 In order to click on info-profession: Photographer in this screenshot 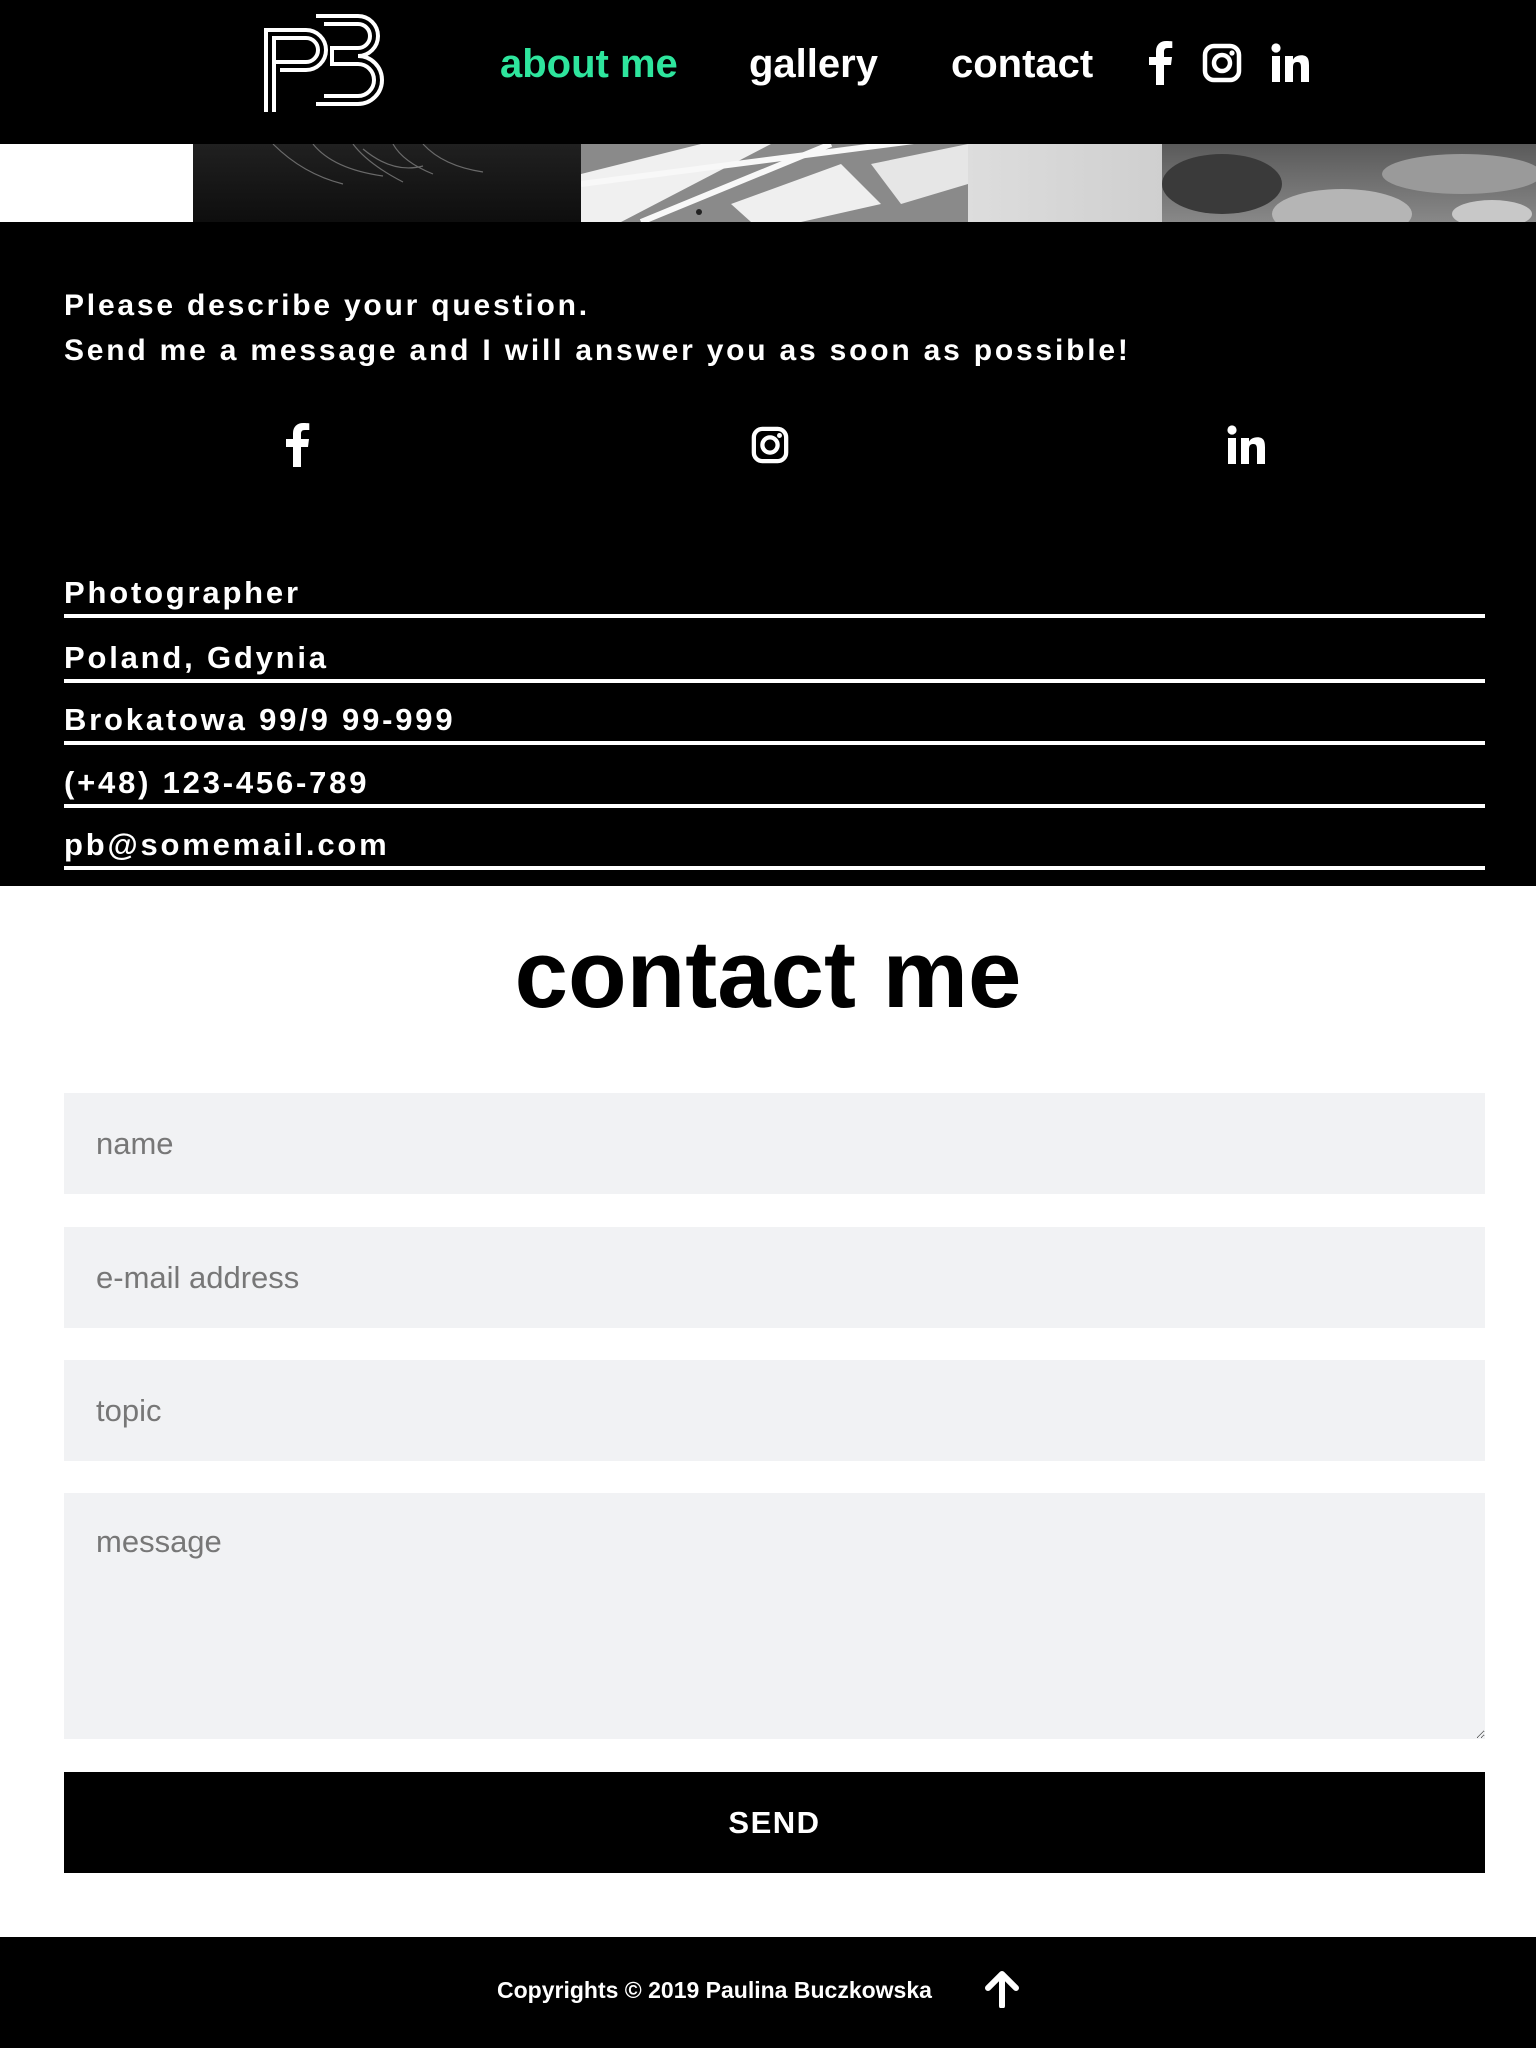, I will do `click(182, 592)`.